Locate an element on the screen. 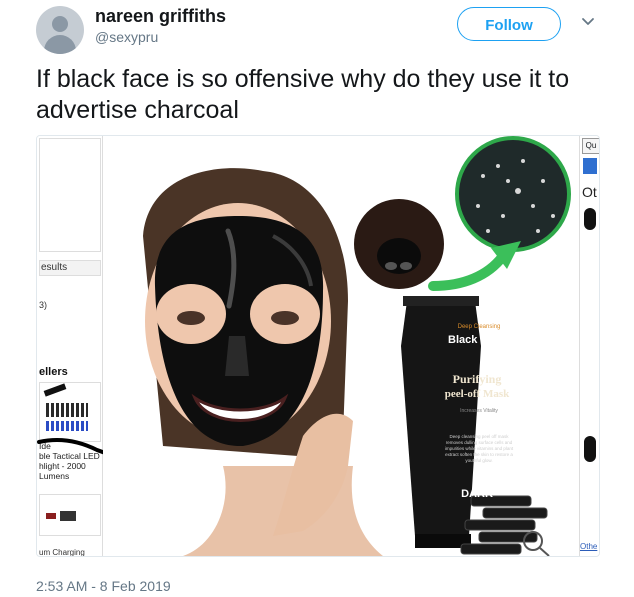 The image size is (634, 597). avatar-body is located at coordinates (60, 44).